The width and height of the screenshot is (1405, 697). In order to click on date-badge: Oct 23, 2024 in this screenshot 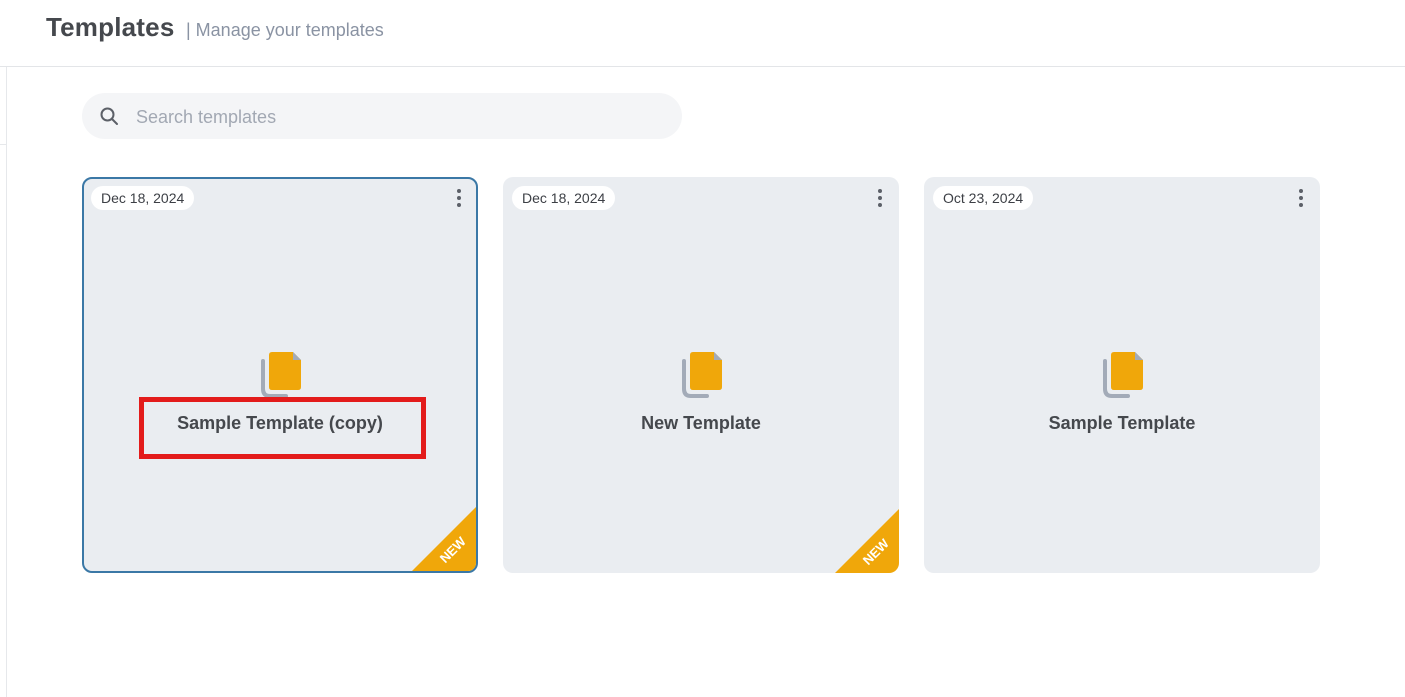, I will do `click(983, 198)`.